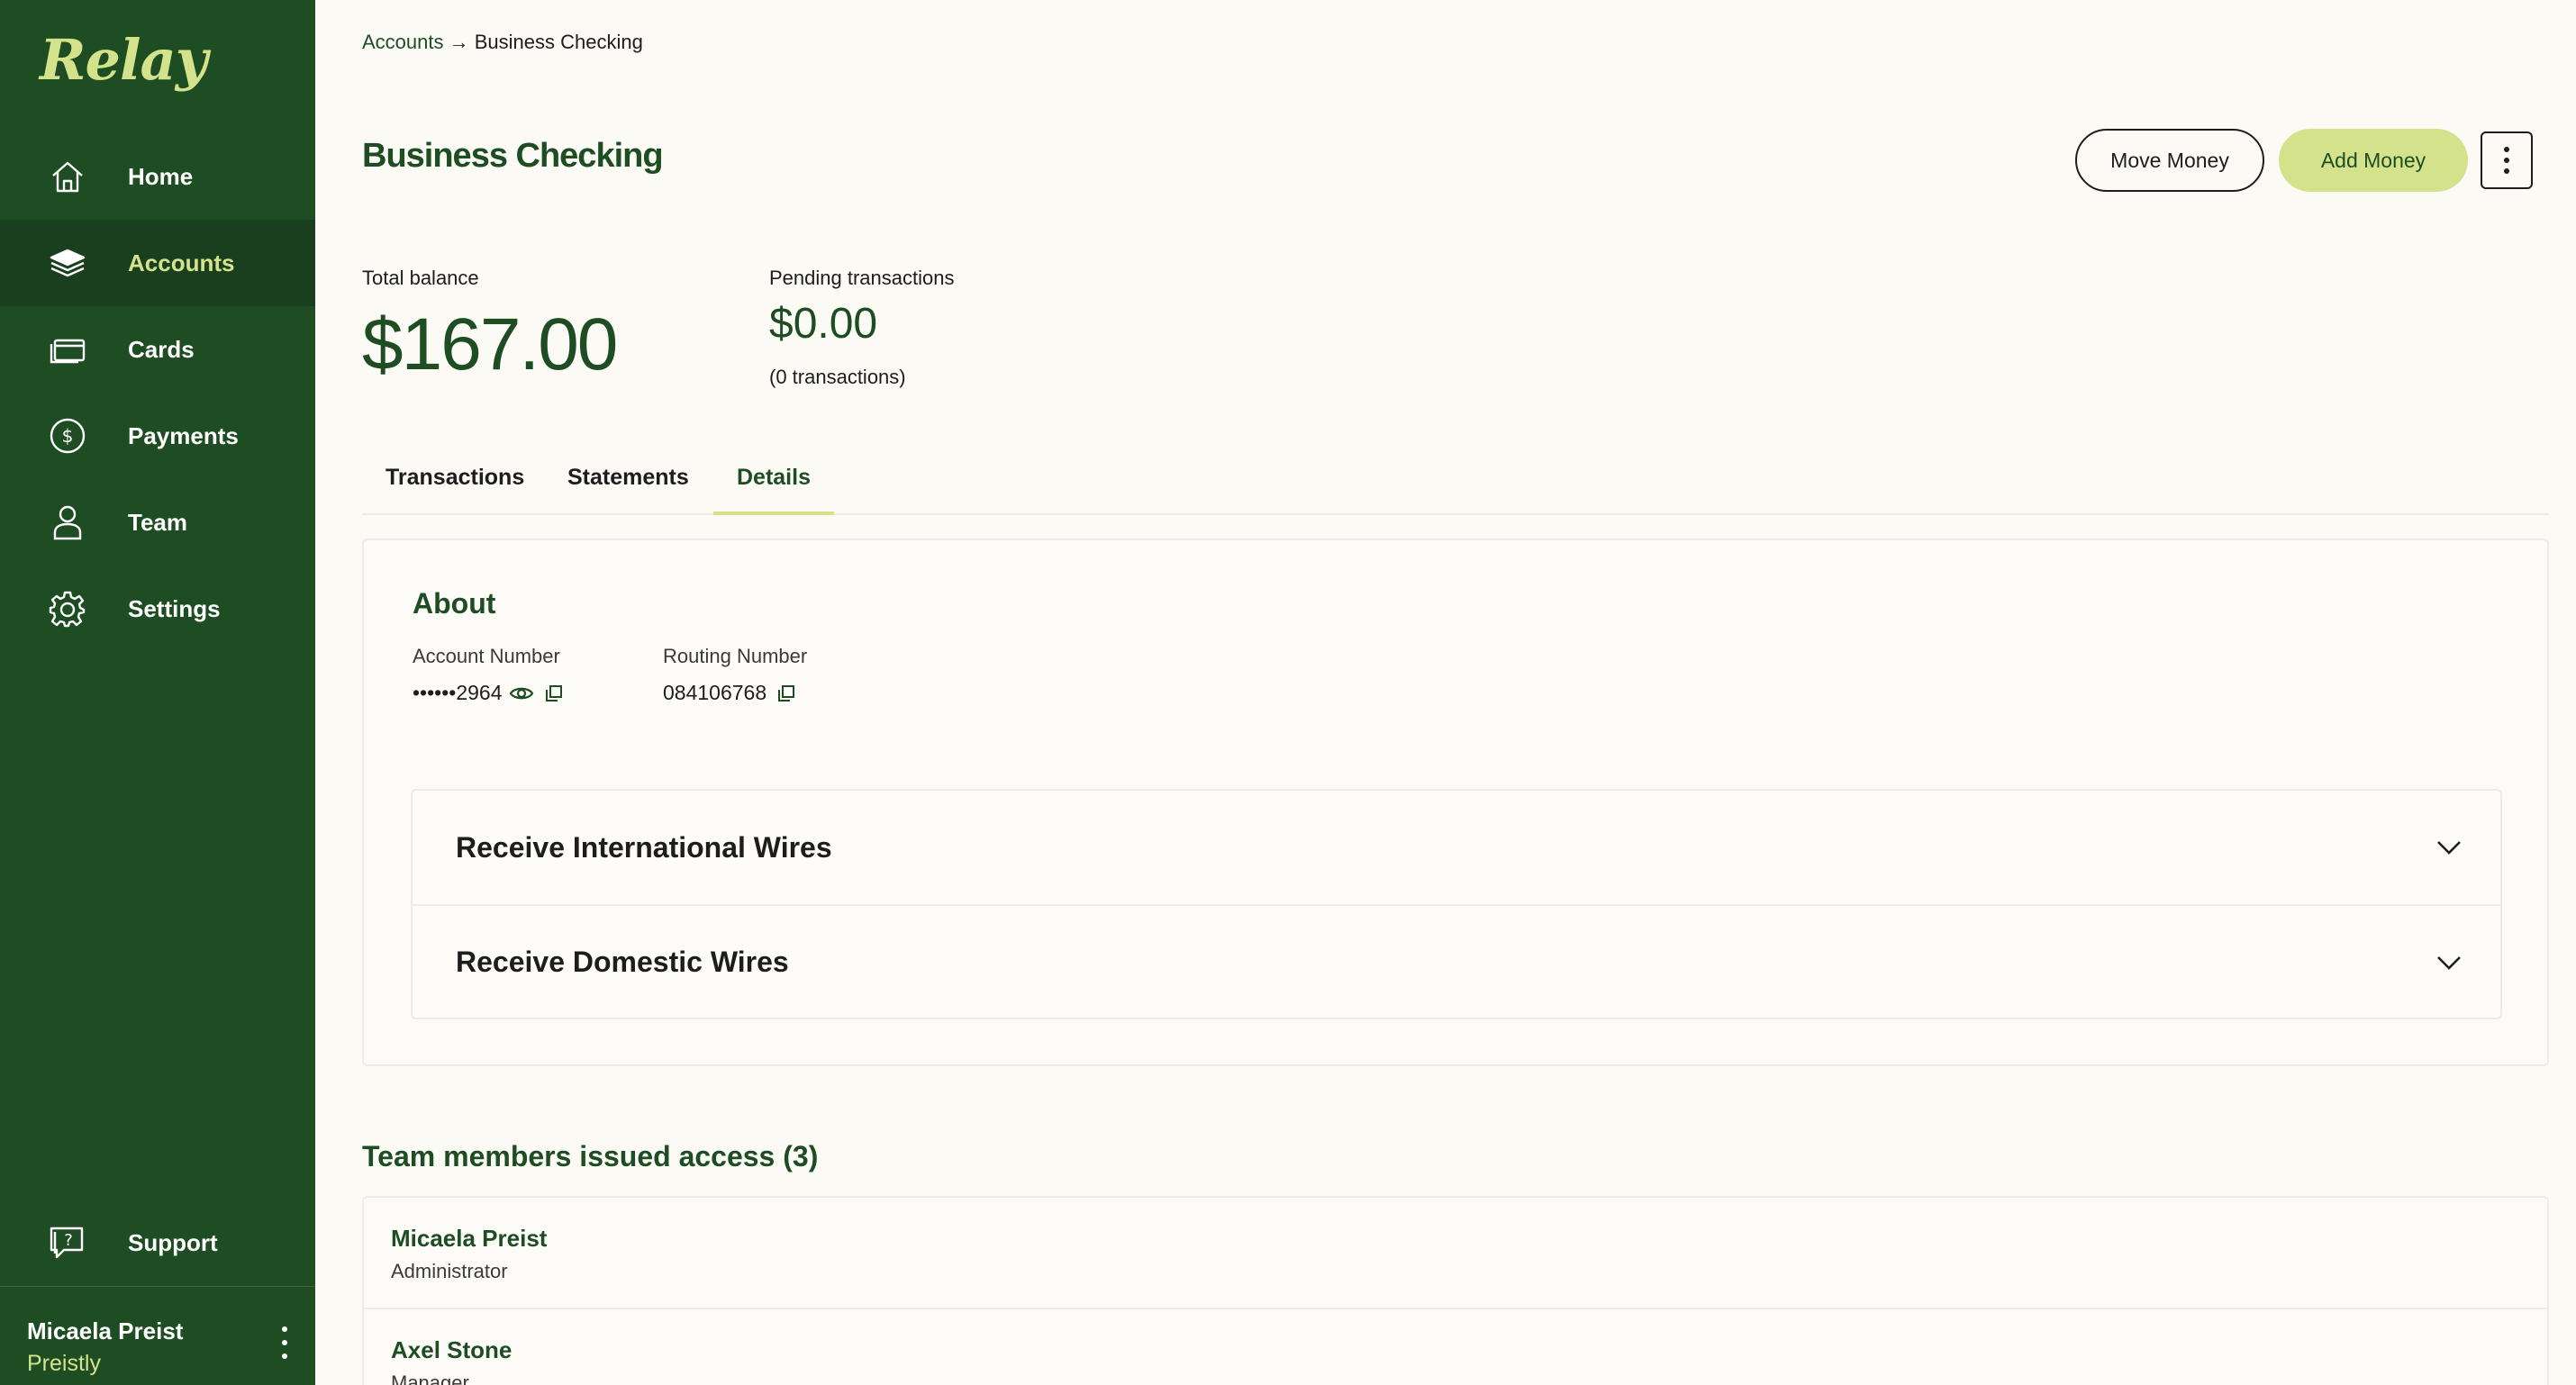 The image size is (2576, 1385). What do you see at coordinates (1455, 1346) in the screenshot?
I see `team-member-row: Axel Stone Manager` at bounding box center [1455, 1346].